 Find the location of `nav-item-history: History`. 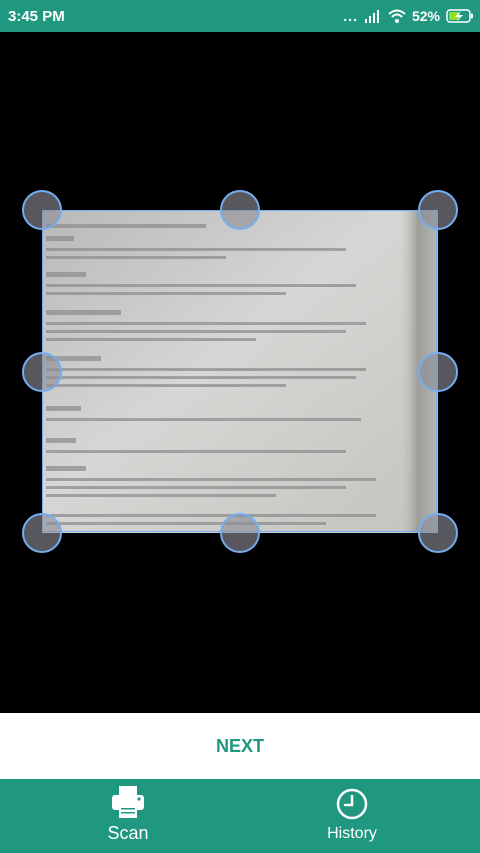

nav-item-history: History is located at coordinates (352, 816).